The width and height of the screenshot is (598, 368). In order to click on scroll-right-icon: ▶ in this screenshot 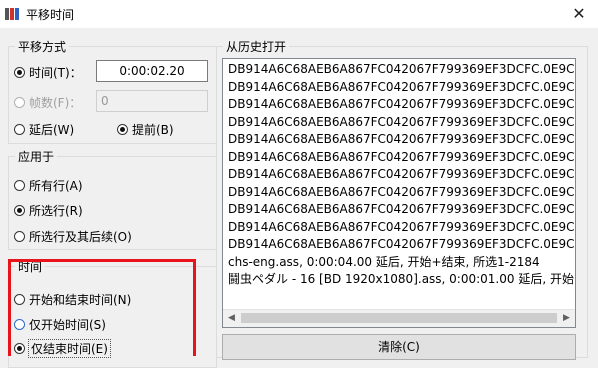, I will do `click(566, 318)`.